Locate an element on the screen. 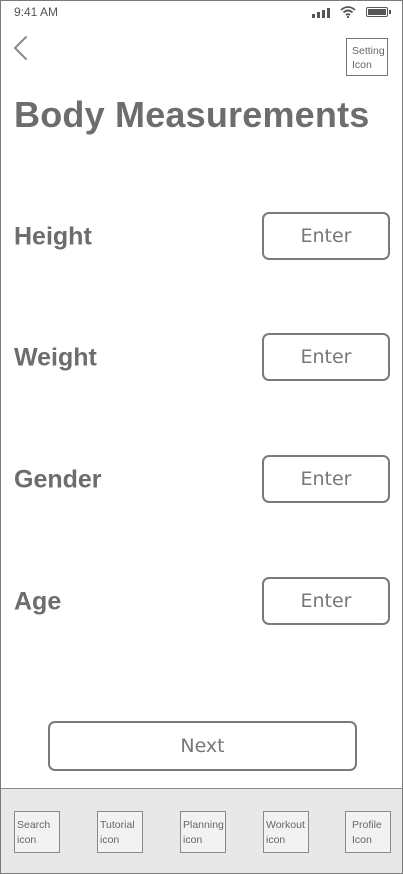 The height and width of the screenshot is (874, 403). height-input: Enter is located at coordinates (326, 236).